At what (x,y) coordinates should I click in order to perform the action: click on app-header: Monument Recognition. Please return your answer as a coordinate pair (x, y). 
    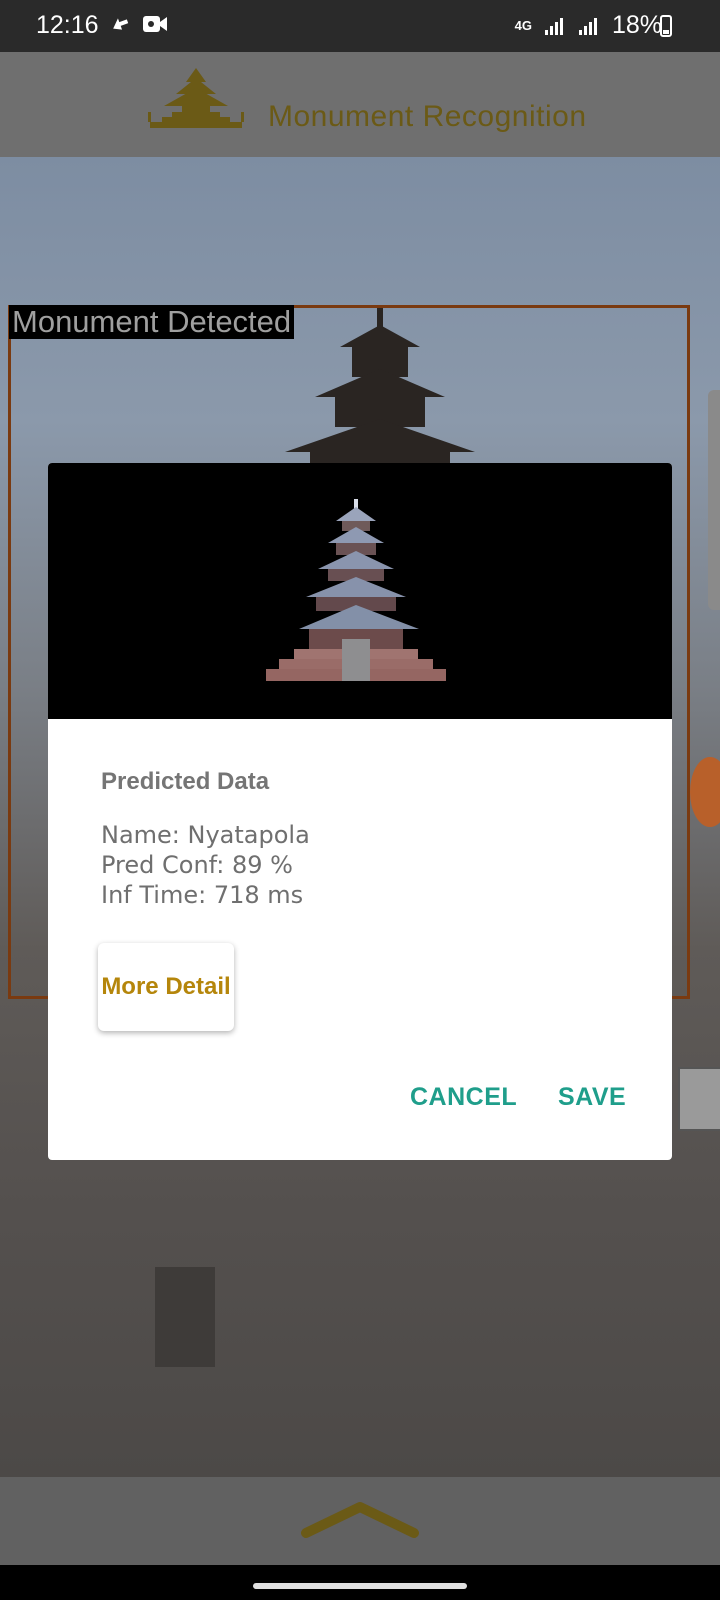
    Looking at the image, I should click on (360, 104).